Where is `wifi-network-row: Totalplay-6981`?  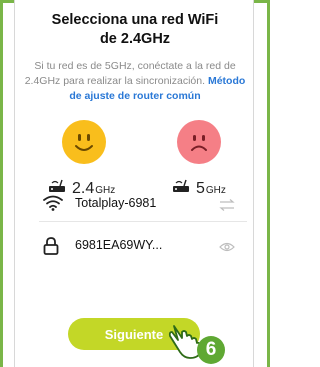
wifi-network-row: Totalplay-6981 is located at coordinates (135, 205).